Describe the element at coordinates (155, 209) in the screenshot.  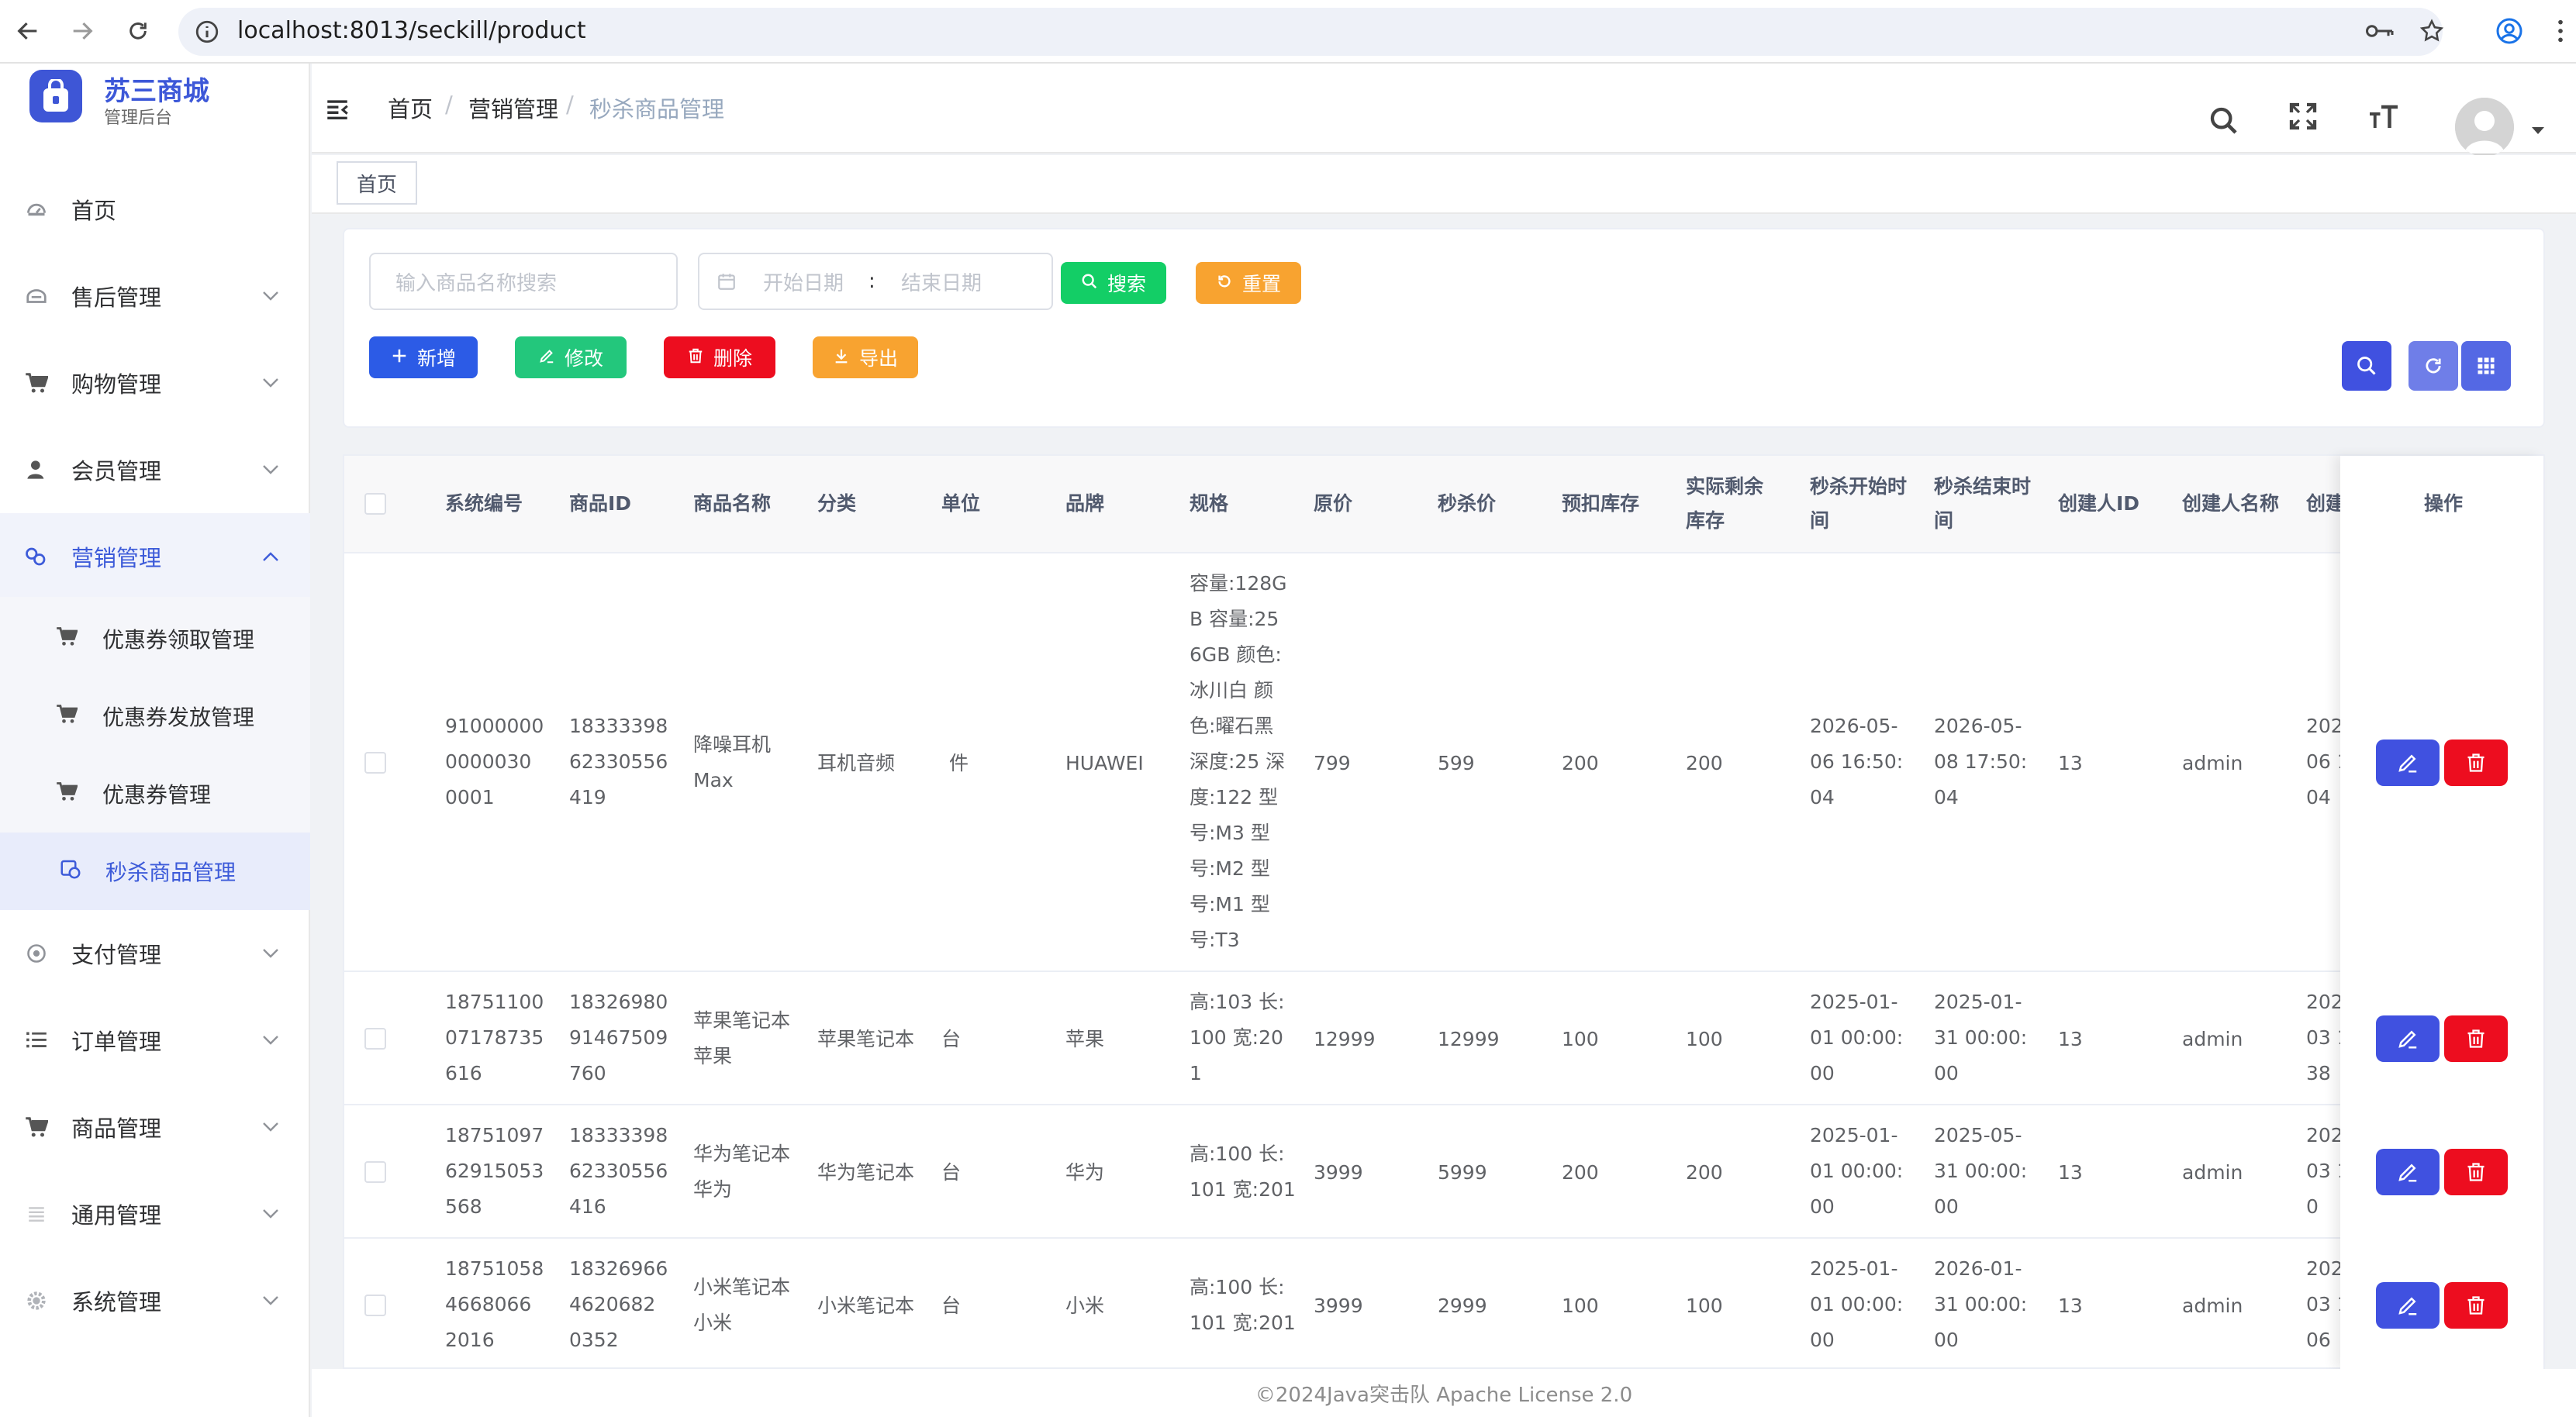
I see `sidebar-item-home: 首页` at that location.